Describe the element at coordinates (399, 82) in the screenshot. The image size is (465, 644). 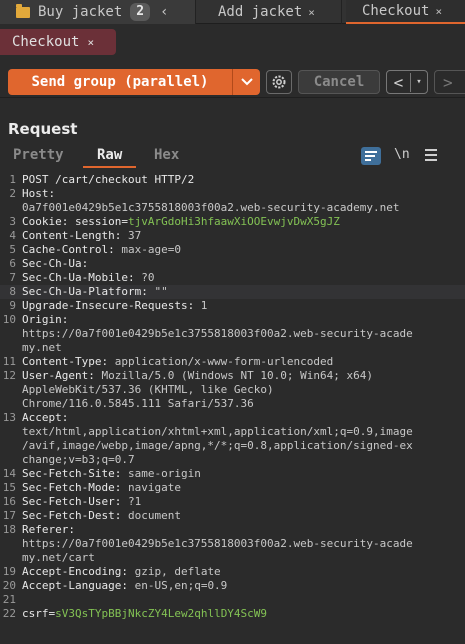
I see `back-arrow-icon: <` at that location.